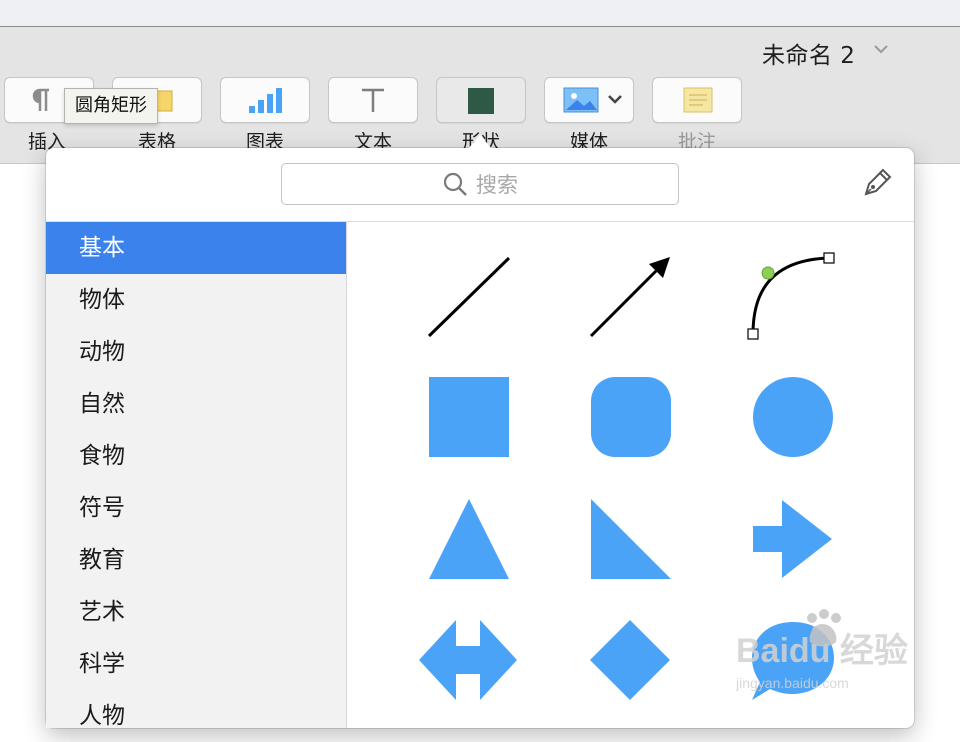  I want to click on media-button, so click(589, 100).